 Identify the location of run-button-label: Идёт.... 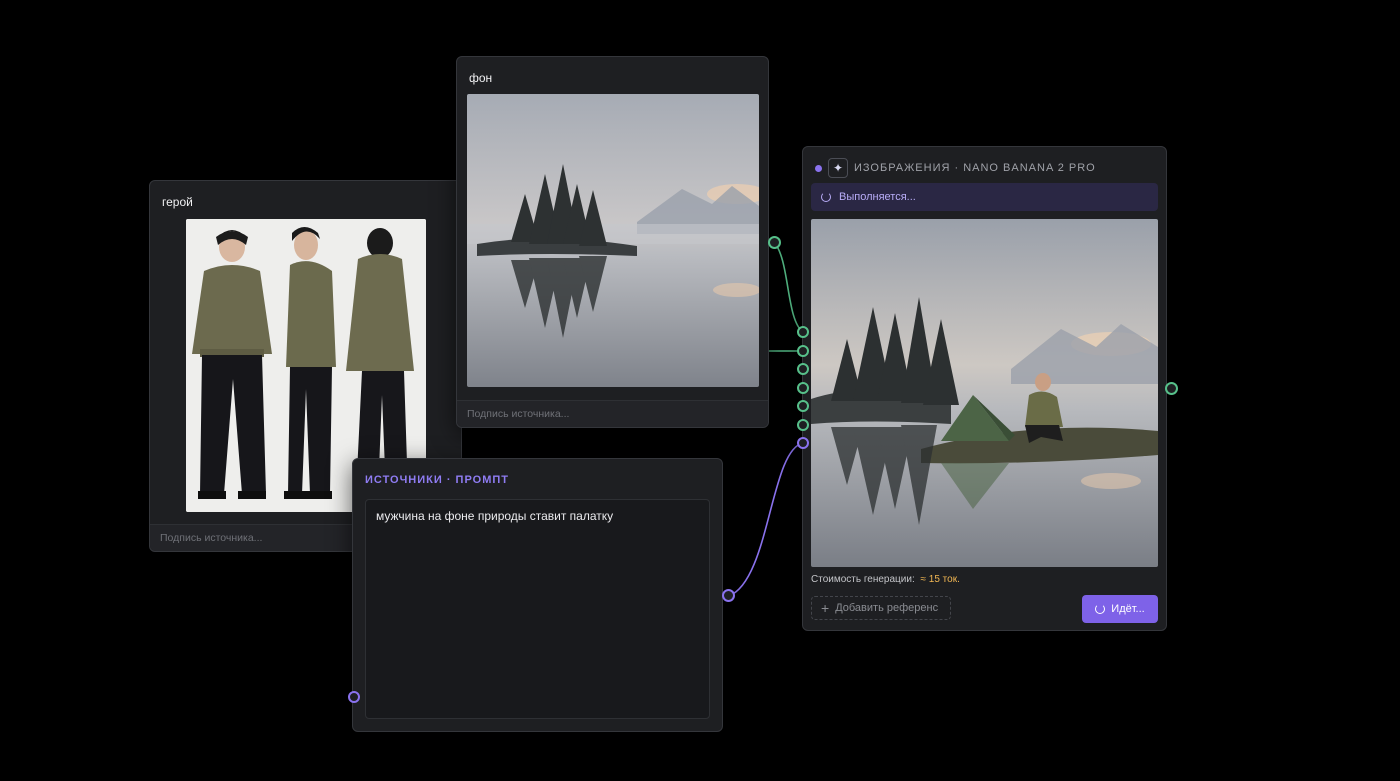
(1128, 609).